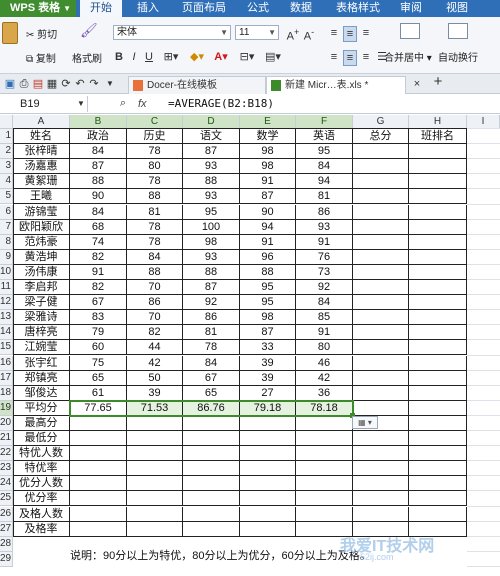 This screenshot has height=576, width=500. What do you see at coordinates (6, 408) in the screenshot?
I see `row-header-19: 19` at bounding box center [6, 408].